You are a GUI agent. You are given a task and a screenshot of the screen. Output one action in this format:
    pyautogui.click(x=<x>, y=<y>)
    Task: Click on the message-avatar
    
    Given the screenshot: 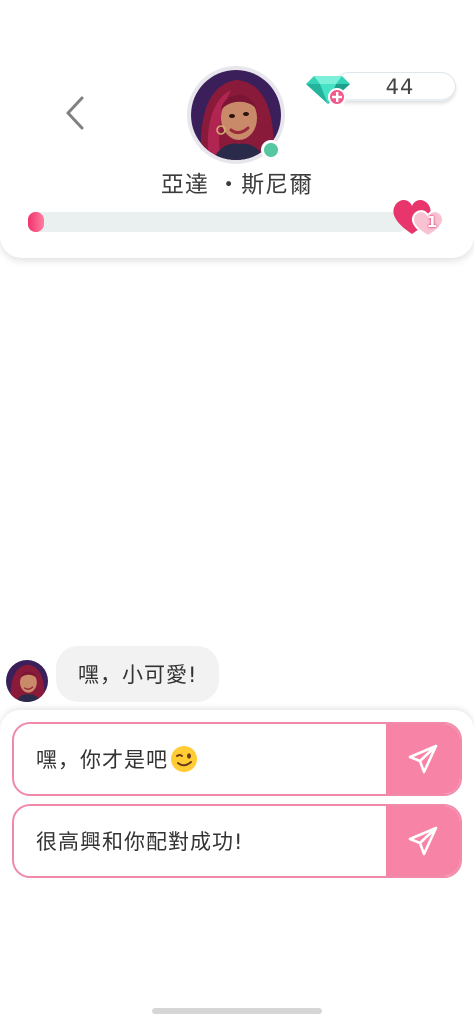 What is the action you would take?
    pyautogui.click(x=27, y=681)
    